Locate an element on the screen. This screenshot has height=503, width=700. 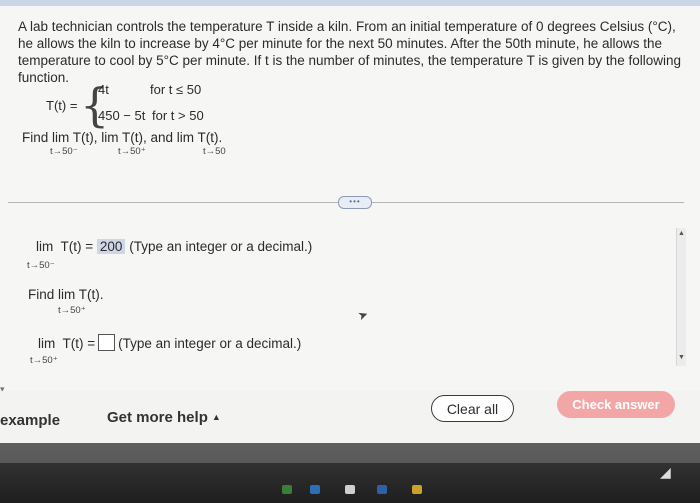
taskbar-glare is located at coordinates (350, 453).